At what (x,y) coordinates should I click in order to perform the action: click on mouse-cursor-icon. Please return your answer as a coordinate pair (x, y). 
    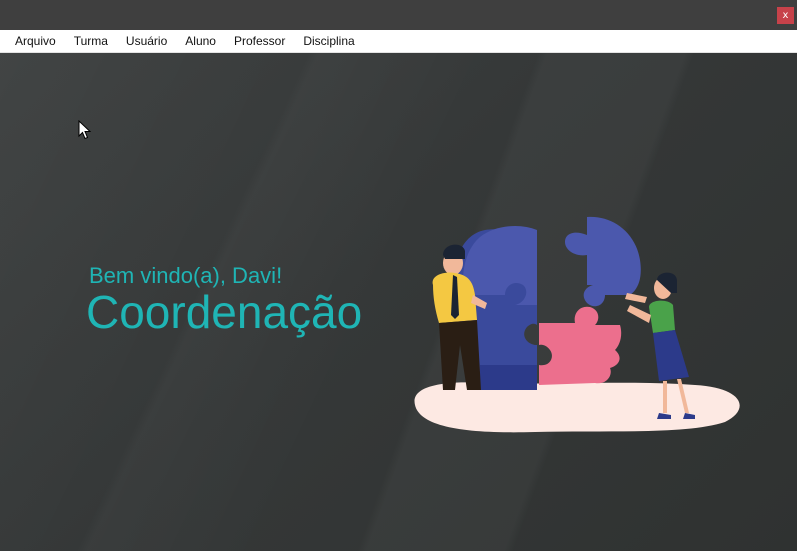
    Looking at the image, I should click on (85, 130).